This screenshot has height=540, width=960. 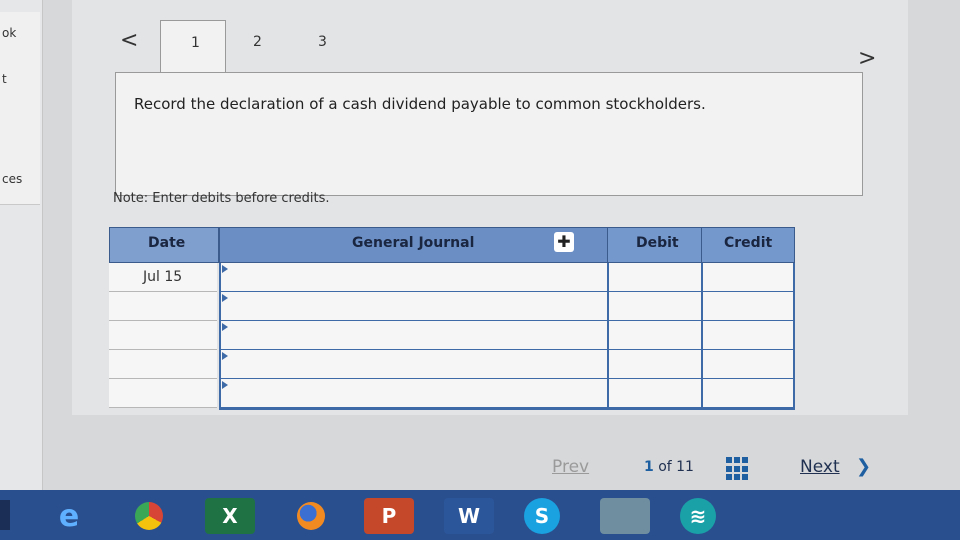 What do you see at coordinates (164, 245) in the screenshot?
I see `column-header-date: Date` at bounding box center [164, 245].